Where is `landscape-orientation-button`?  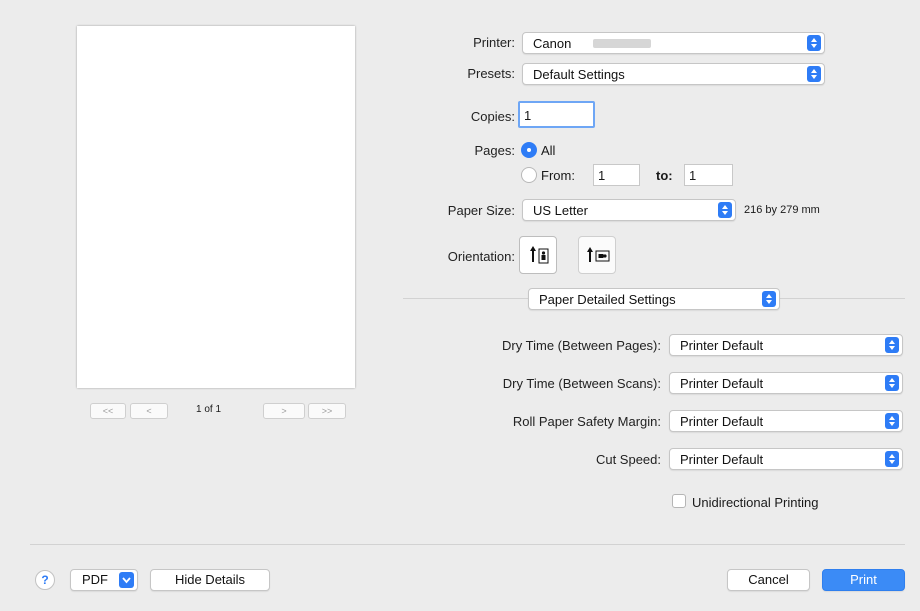 landscape-orientation-button is located at coordinates (597, 255).